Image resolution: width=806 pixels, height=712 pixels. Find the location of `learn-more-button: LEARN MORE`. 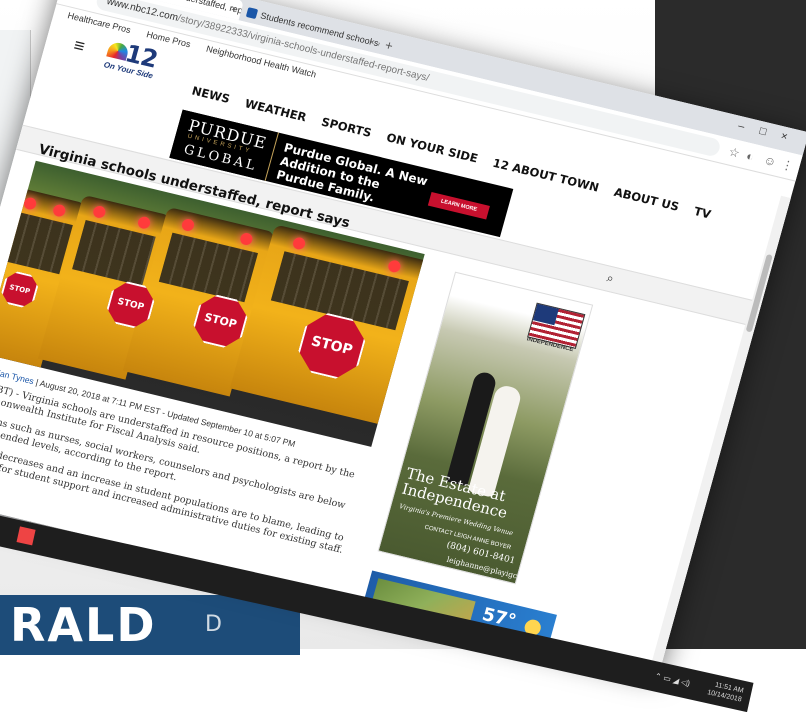

learn-more-button: LEARN MORE is located at coordinates (458, 205).